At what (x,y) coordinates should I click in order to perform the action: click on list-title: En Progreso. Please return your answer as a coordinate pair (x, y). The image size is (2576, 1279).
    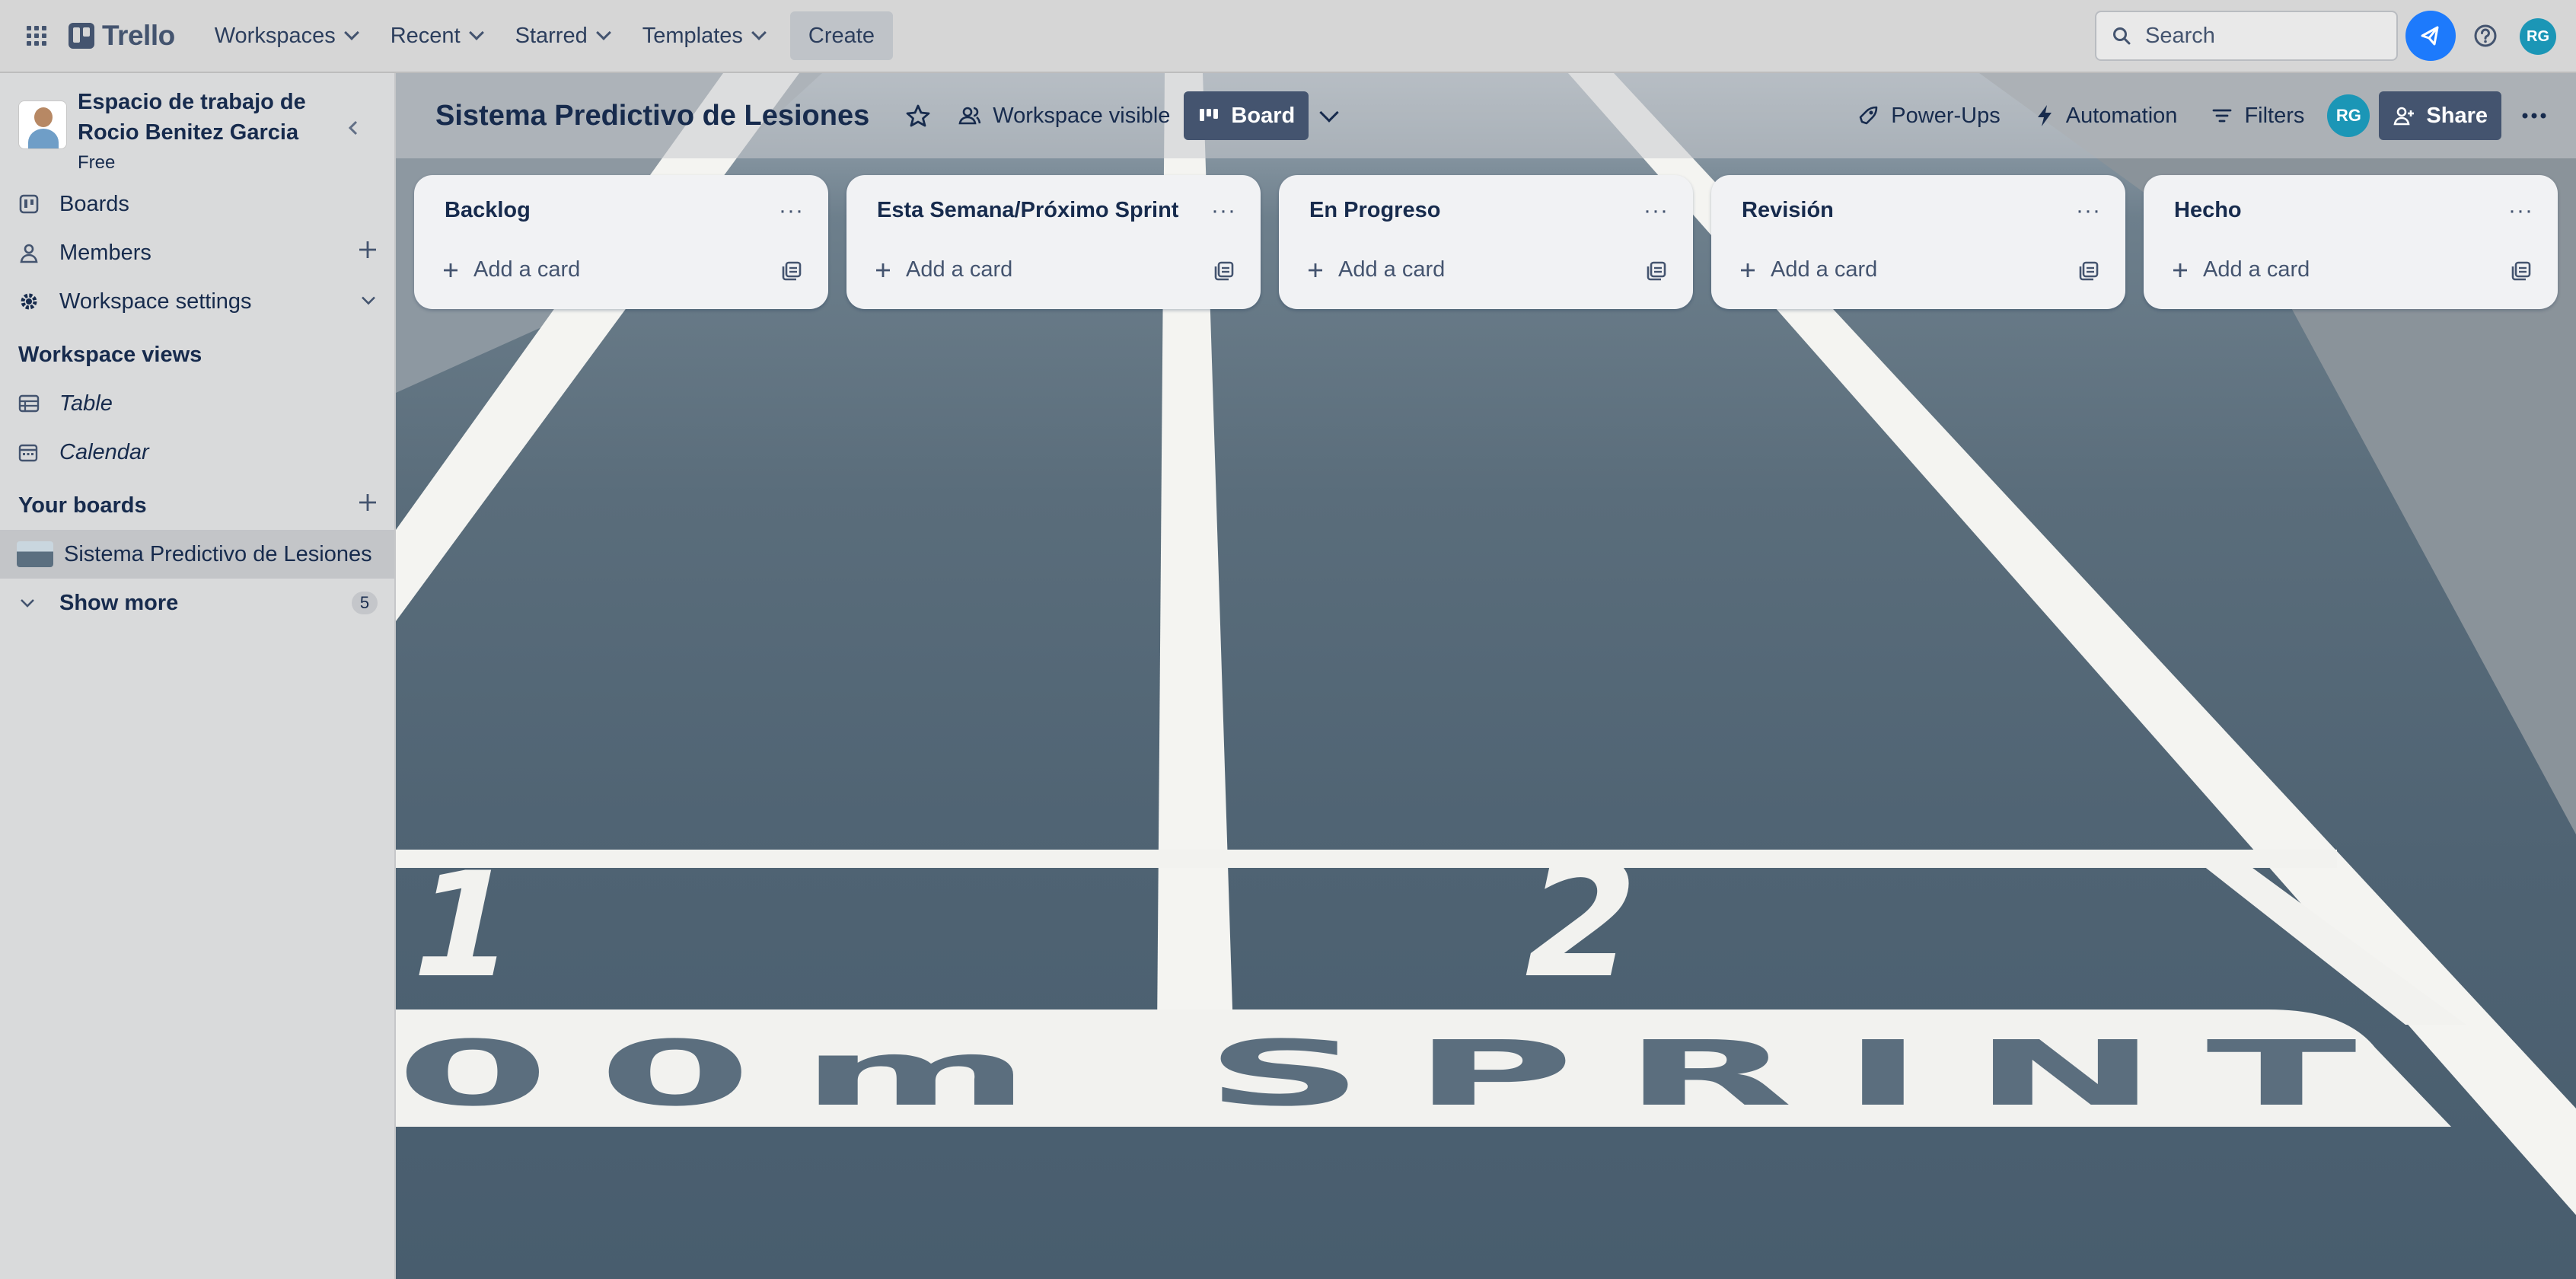
    Looking at the image, I should click on (1374, 210).